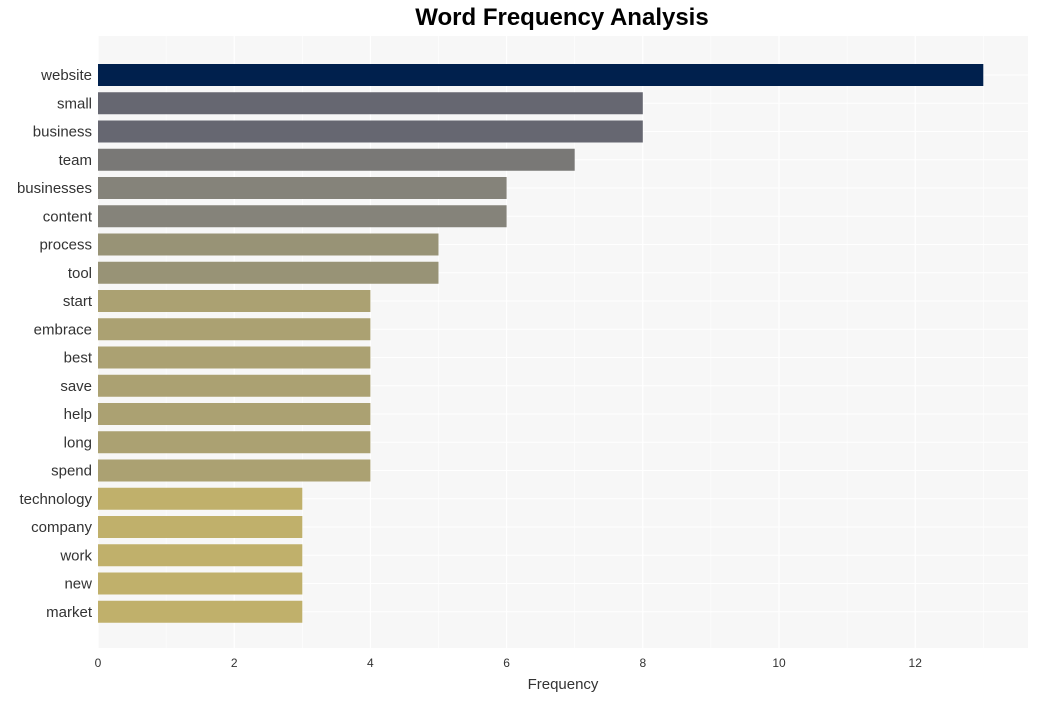 This screenshot has height=701, width=1037. I want to click on y-tick-label: business, so click(62, 132).